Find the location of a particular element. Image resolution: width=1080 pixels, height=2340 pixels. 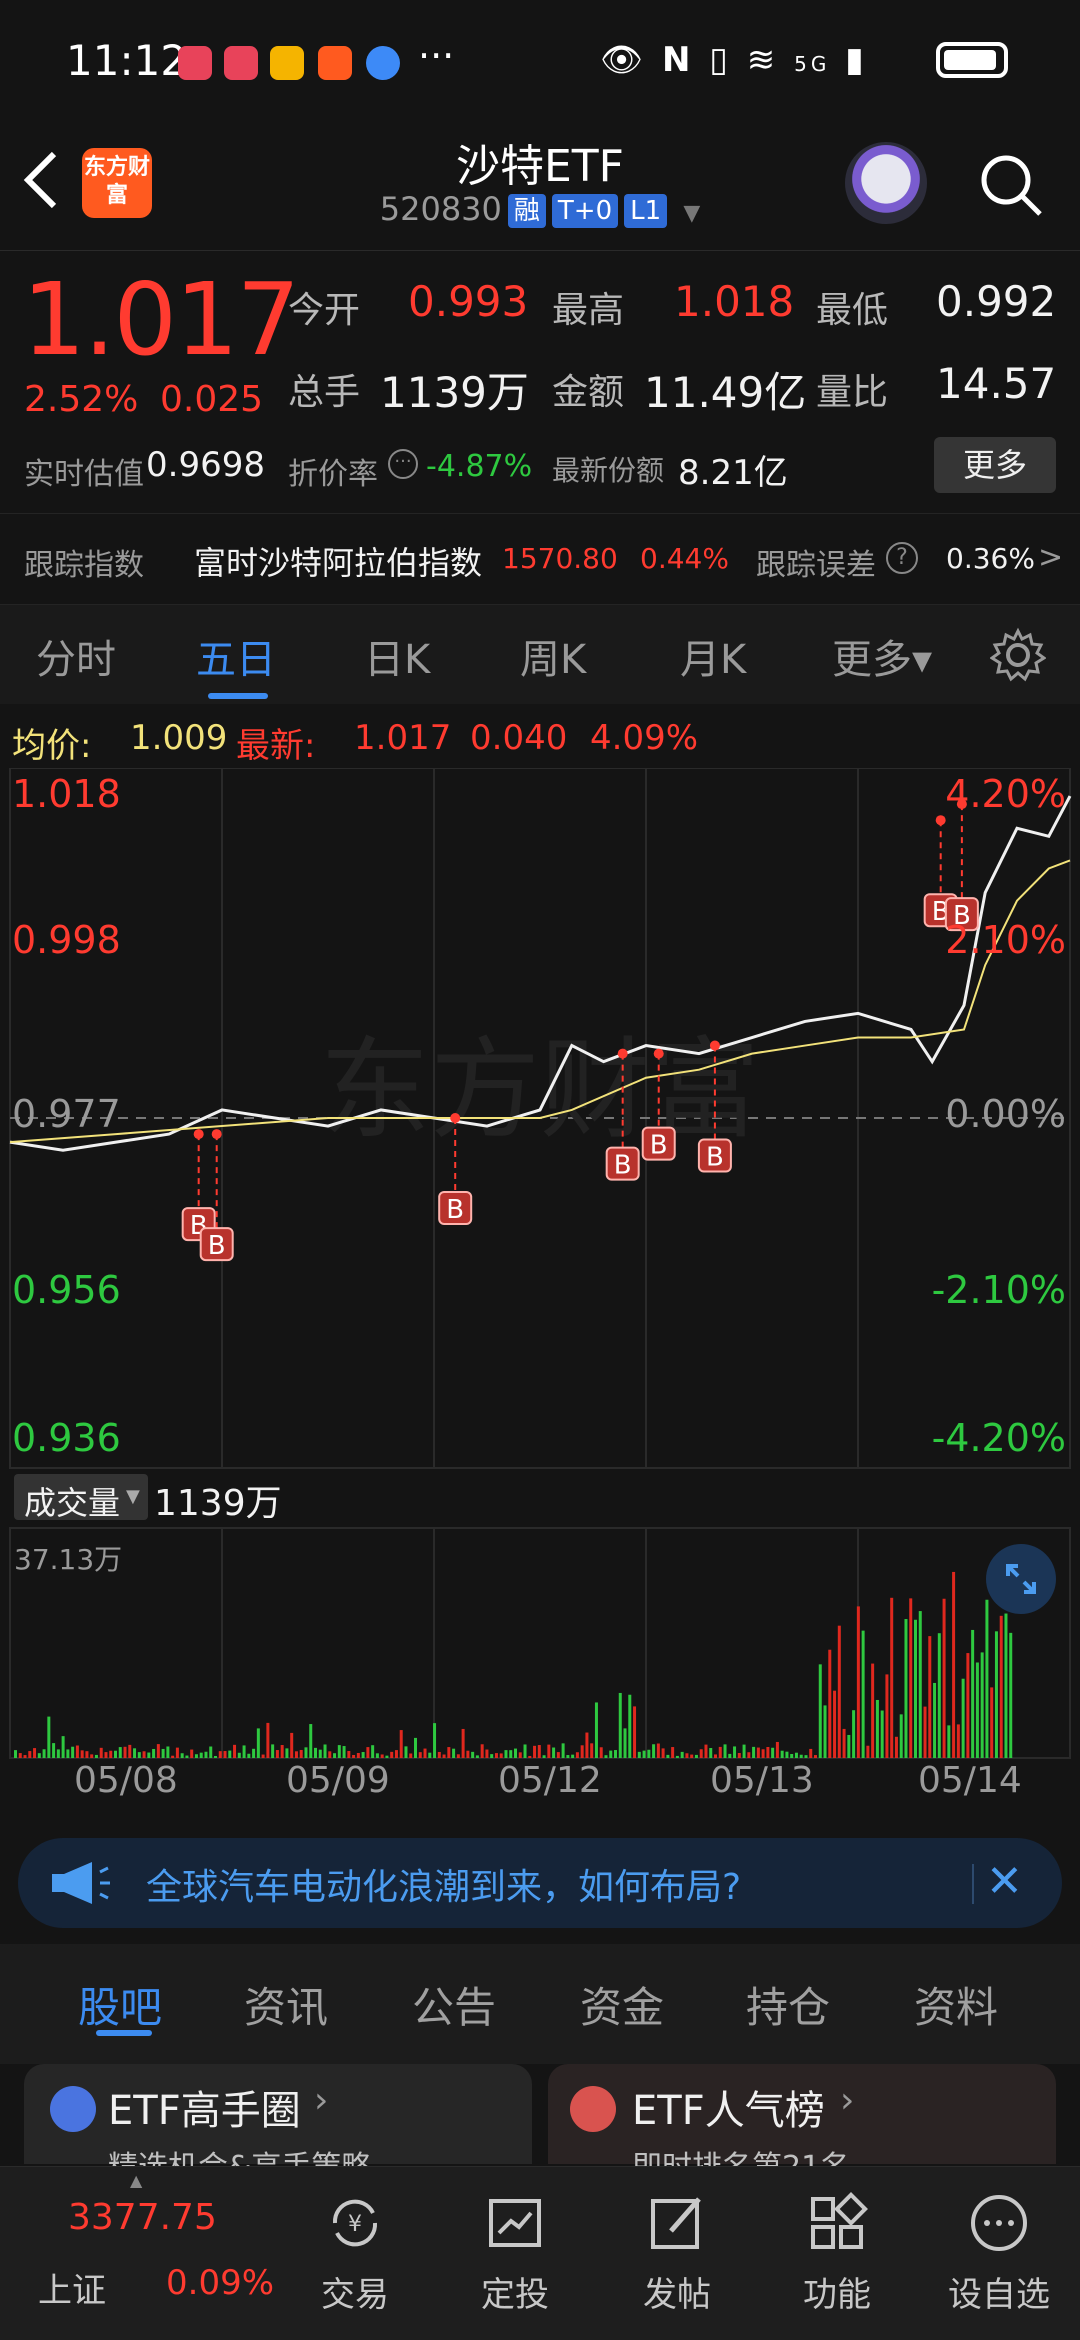

app-notification-icon is located at coordinates (241, 63).